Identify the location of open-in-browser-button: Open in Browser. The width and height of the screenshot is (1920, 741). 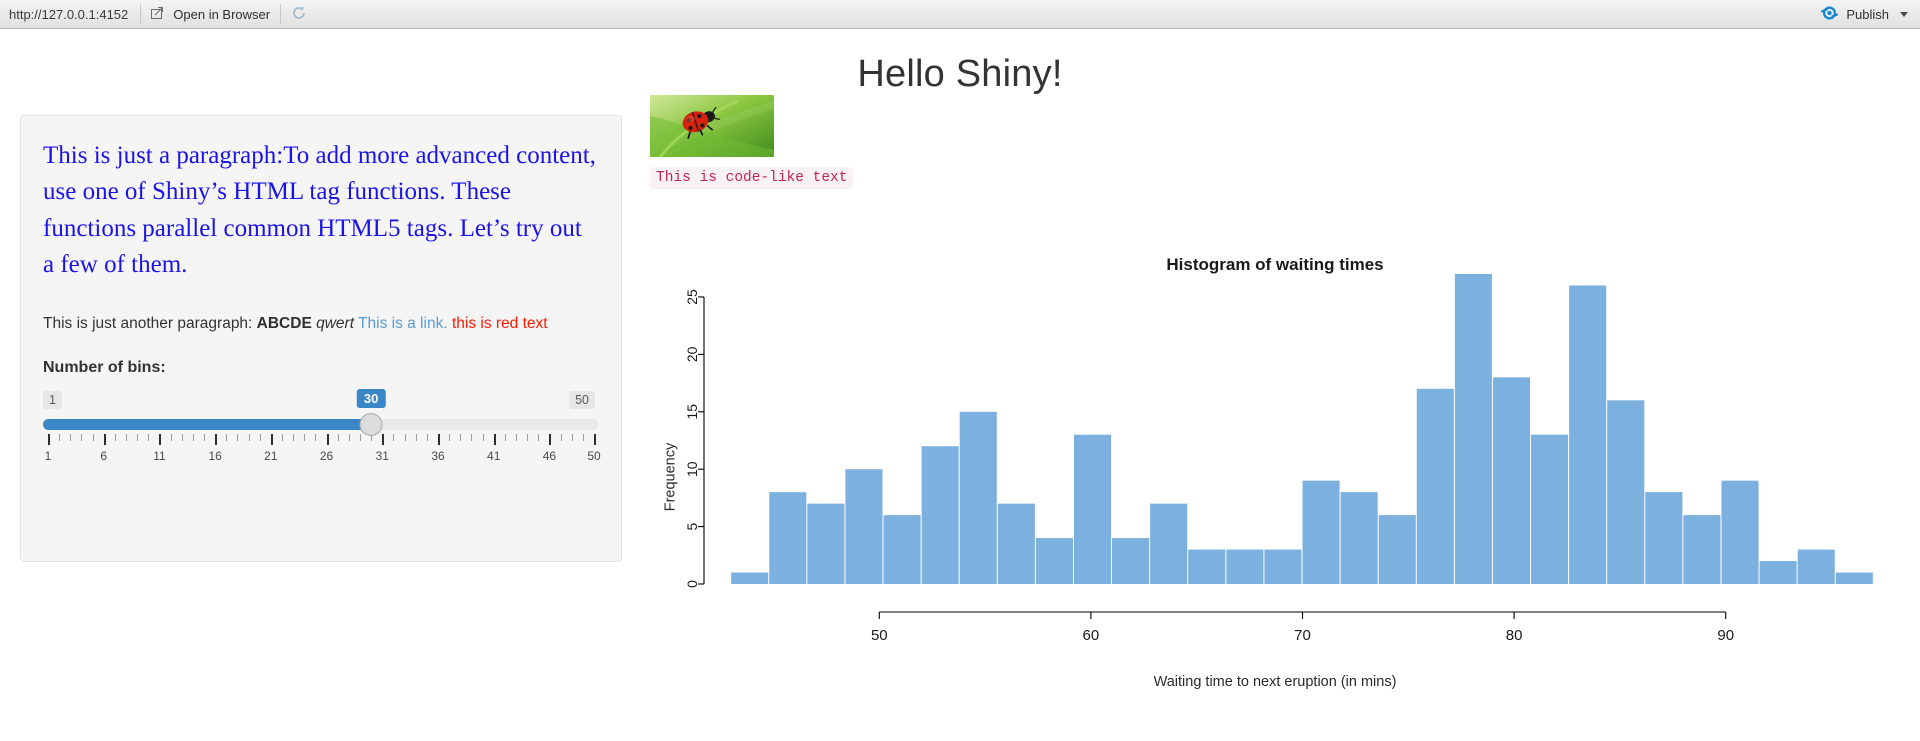
(210, 14).